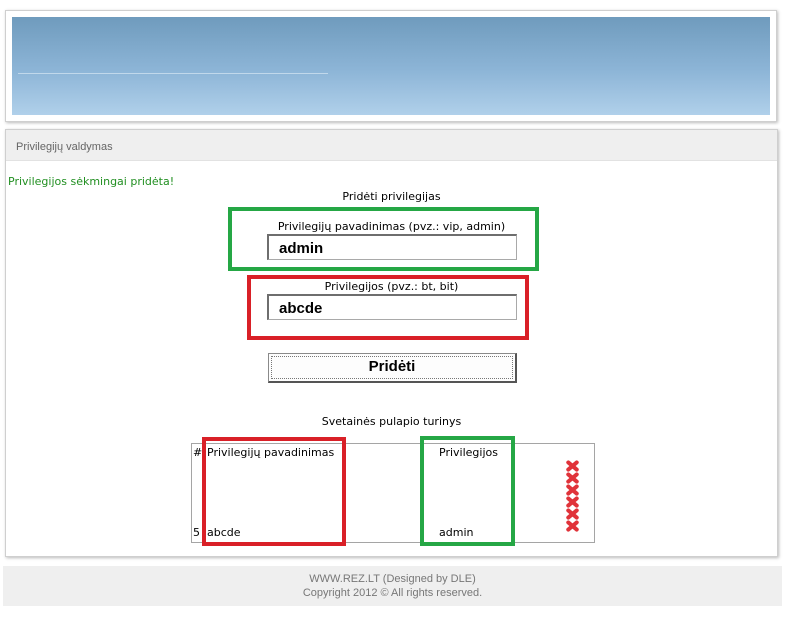  I want to click on button-focus-ring, so click(392, 367).